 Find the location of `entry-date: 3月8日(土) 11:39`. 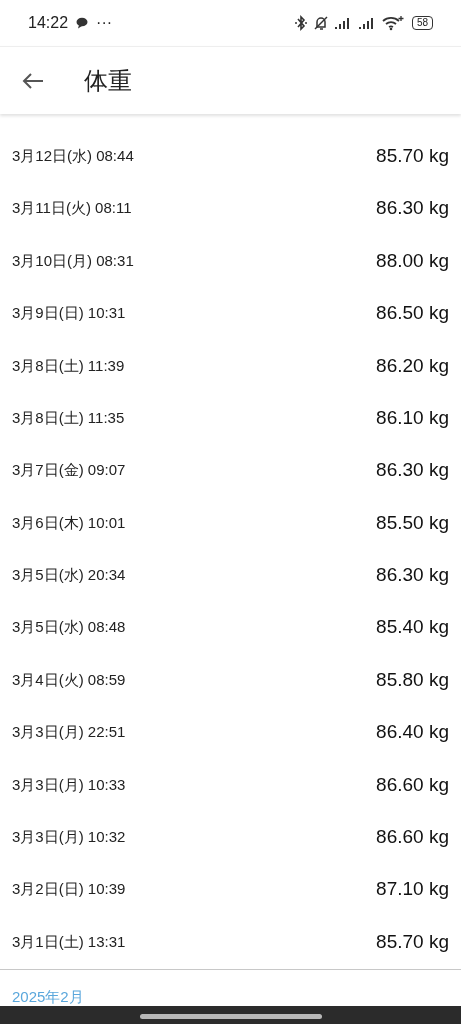

entry-date: 3月8日(土) 11:39 is located at coordinates (68, 365).